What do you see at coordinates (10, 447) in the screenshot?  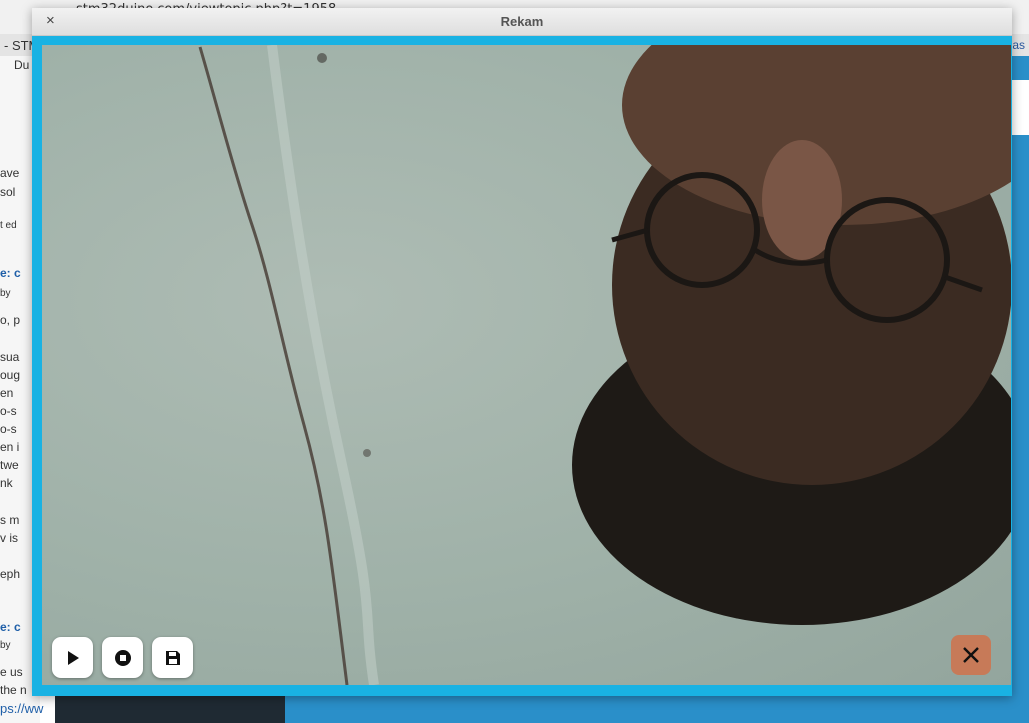 I see `background-text: en i` at bounding box center [10, 447].